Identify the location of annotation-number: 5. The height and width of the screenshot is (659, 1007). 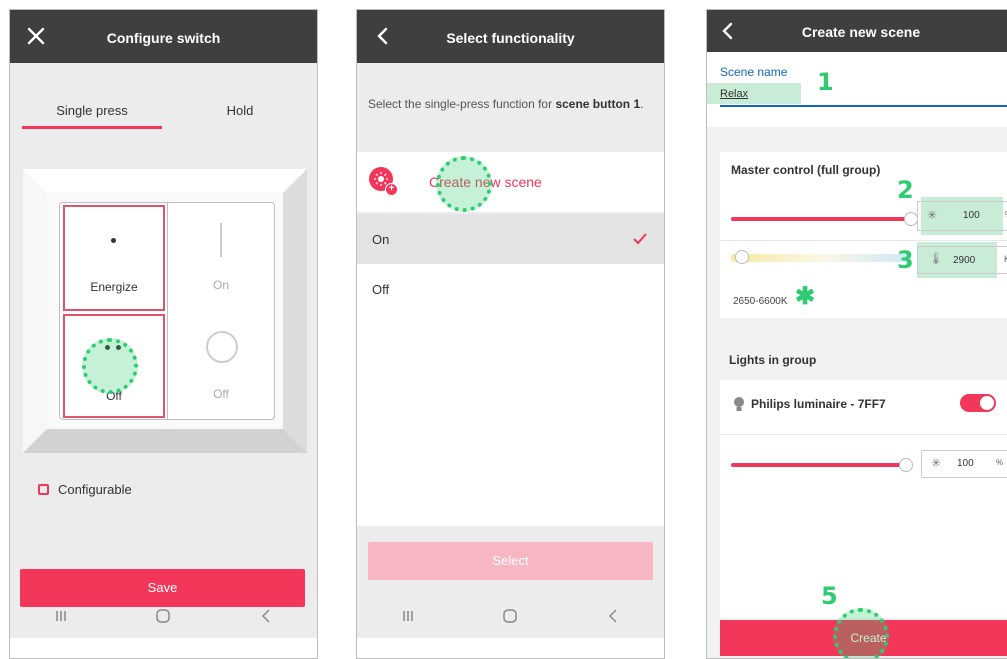
(829, 596).